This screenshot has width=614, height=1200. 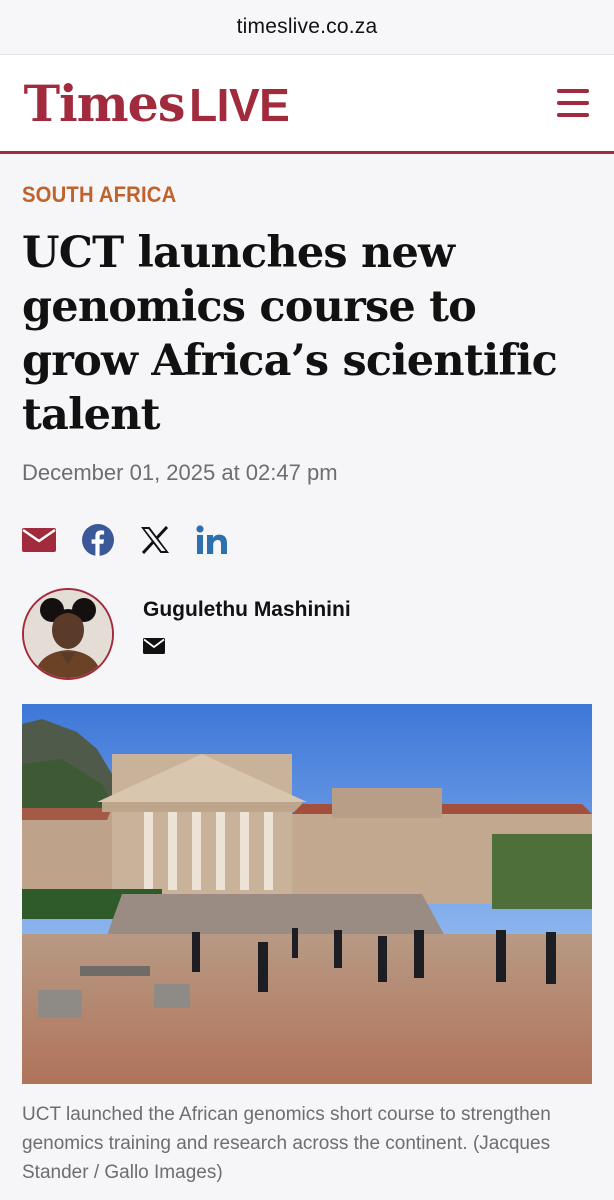 I want to click on author-email-icon, so click(x=154, y=648).